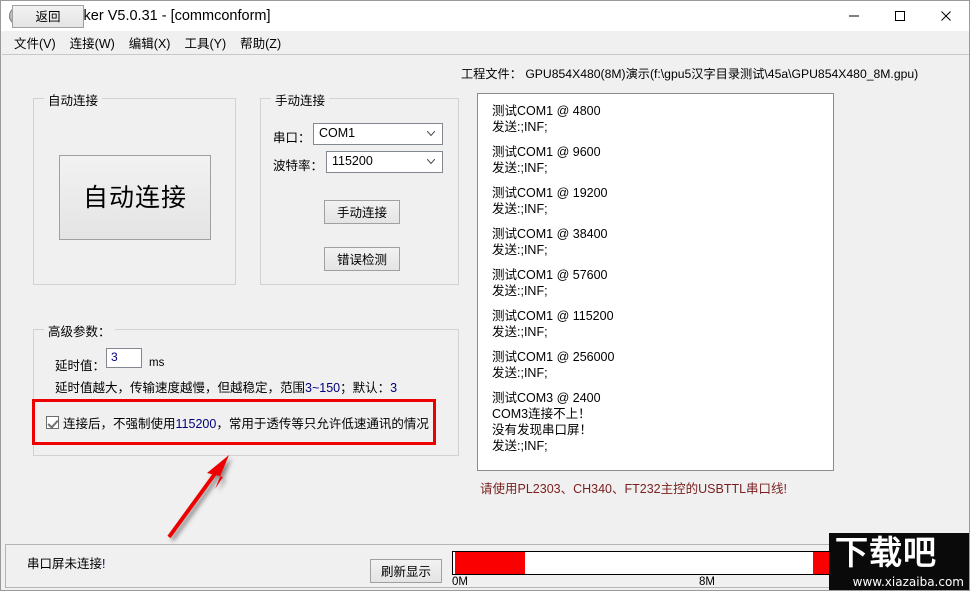  What do you see at coordinates (260, 42) in the screenshot?
I see `menu-item-help: 帮助(Z)` at bounding box center [260, 42].